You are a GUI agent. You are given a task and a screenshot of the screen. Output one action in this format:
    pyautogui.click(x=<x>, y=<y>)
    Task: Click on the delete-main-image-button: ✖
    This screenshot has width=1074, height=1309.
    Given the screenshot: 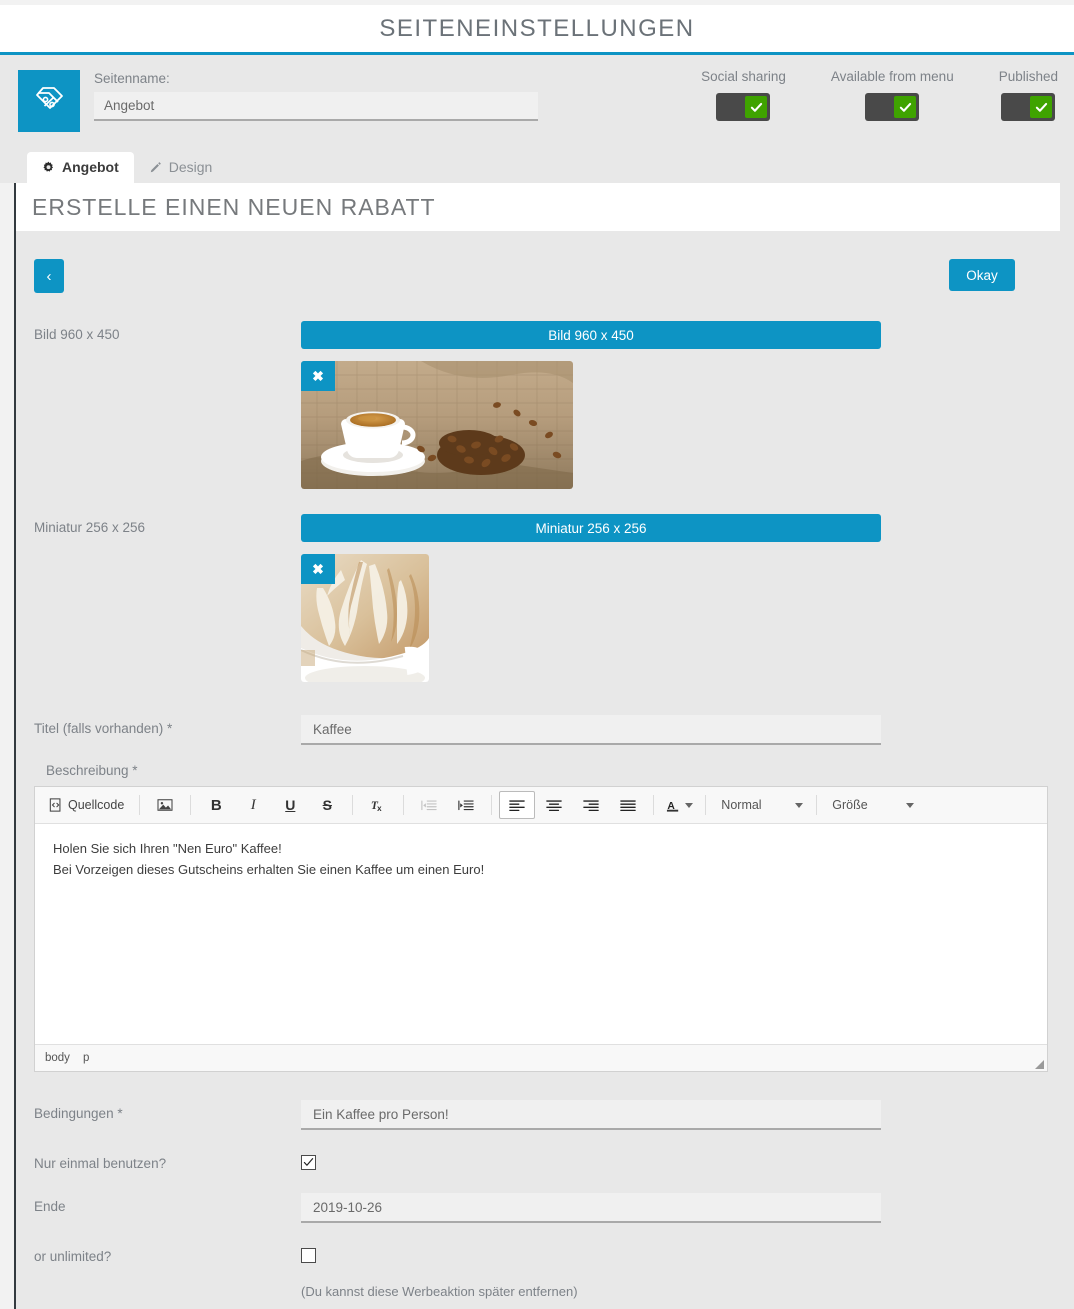 What is the action you would take?
    pyautogui.click(x=318, y=376)
    